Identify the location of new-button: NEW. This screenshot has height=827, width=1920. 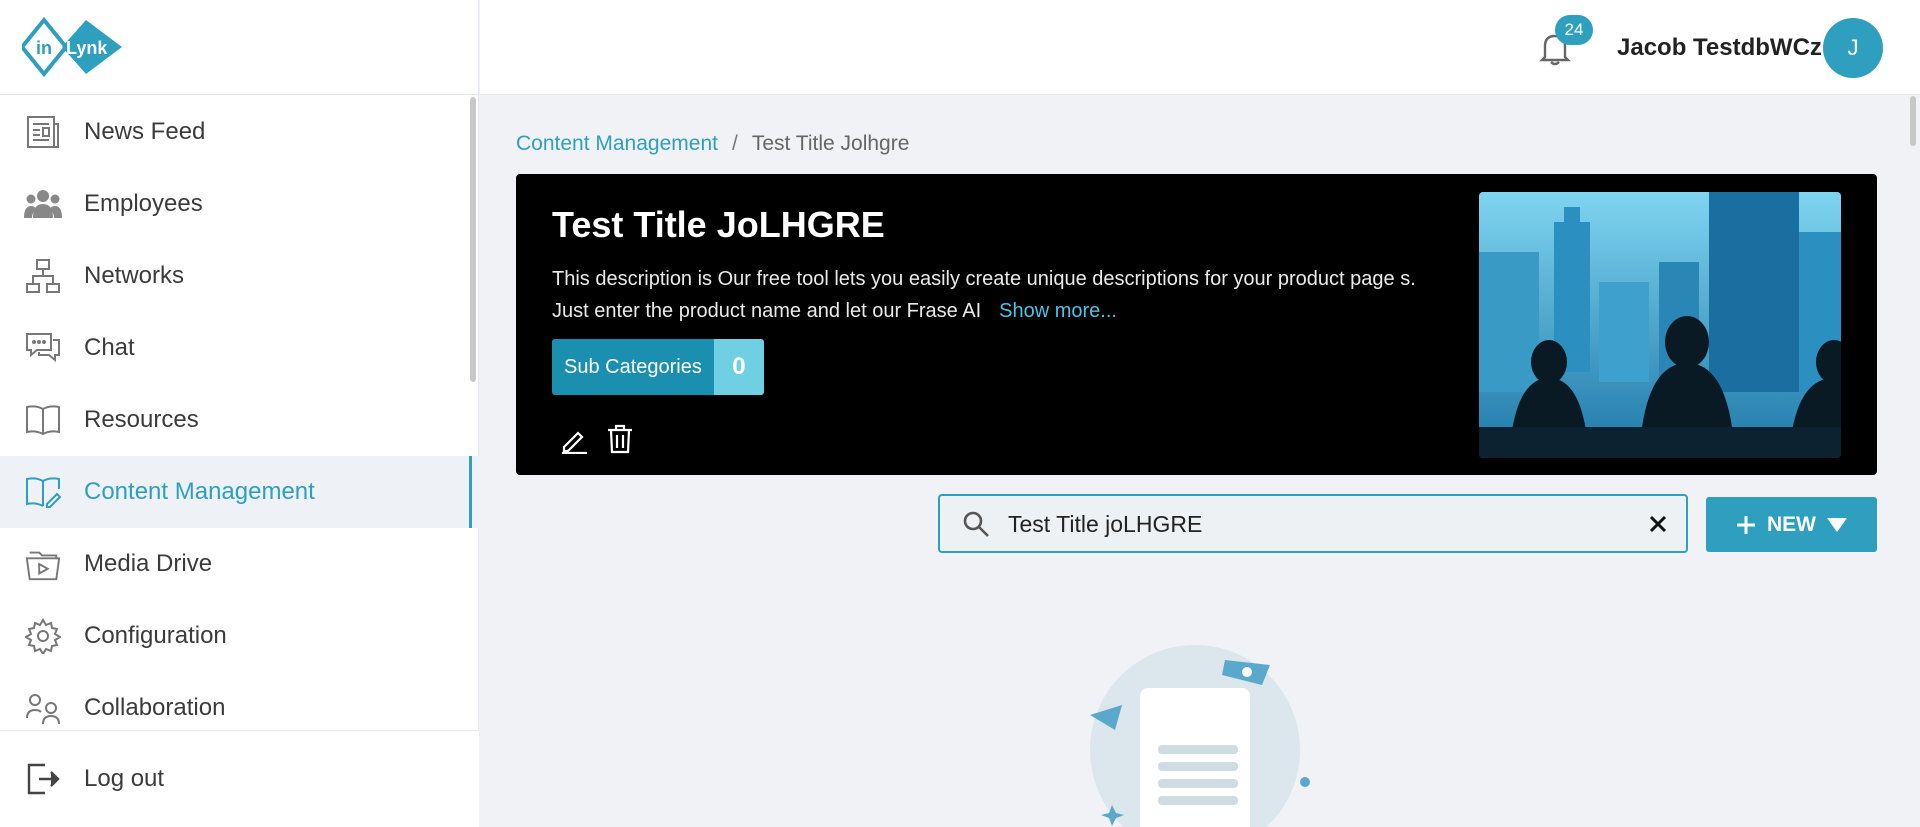
(1791, 524).